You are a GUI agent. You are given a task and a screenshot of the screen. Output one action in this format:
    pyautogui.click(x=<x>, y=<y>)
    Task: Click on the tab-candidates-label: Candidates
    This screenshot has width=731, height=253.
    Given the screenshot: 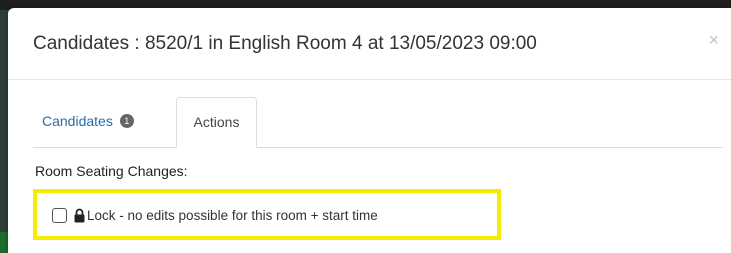 What is the action you would take?
    pyautogui.click(x=77, y=121)
    